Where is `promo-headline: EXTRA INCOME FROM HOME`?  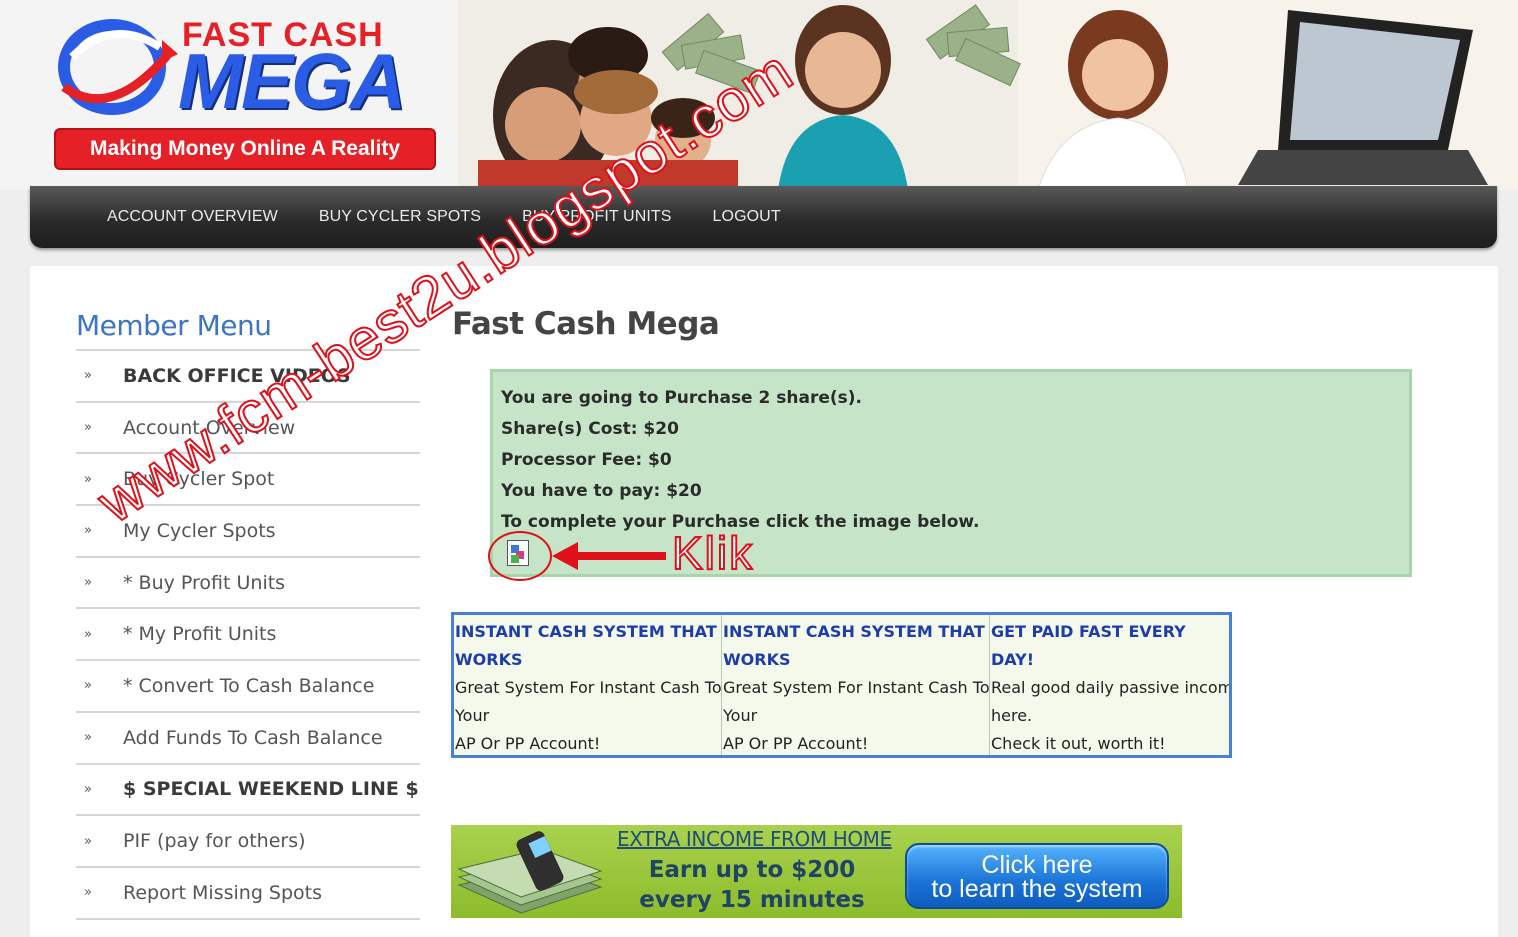 promo-headline: EXTRA INCOME FROM HOME is located at coordinates (754, 839).